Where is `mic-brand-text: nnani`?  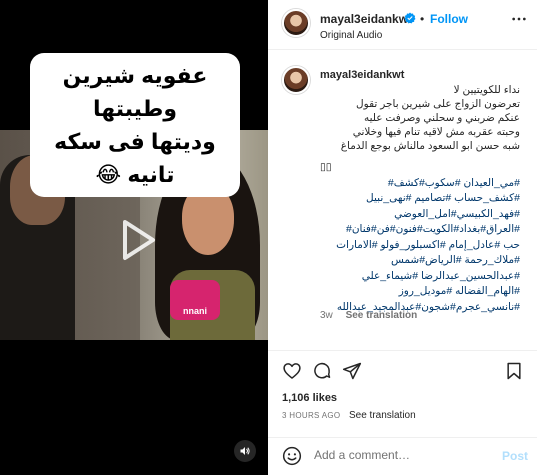 mic-brand-text: nnani is located at coordinates (195, 311).